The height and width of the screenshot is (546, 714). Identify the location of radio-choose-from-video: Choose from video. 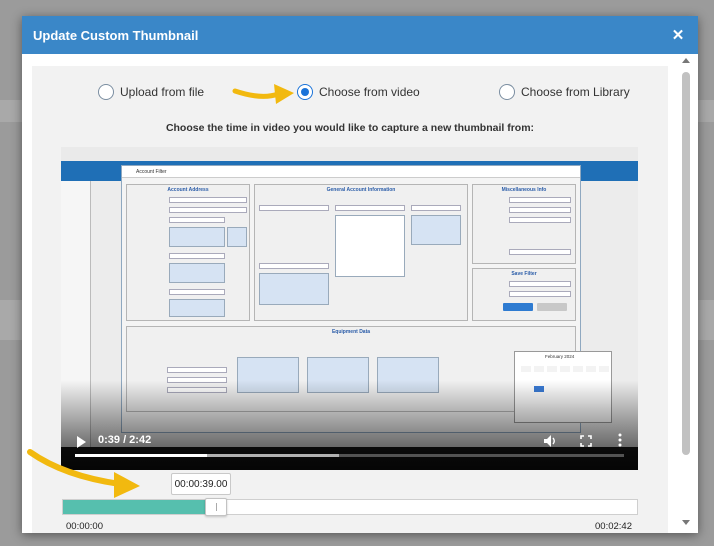
(358, 92).